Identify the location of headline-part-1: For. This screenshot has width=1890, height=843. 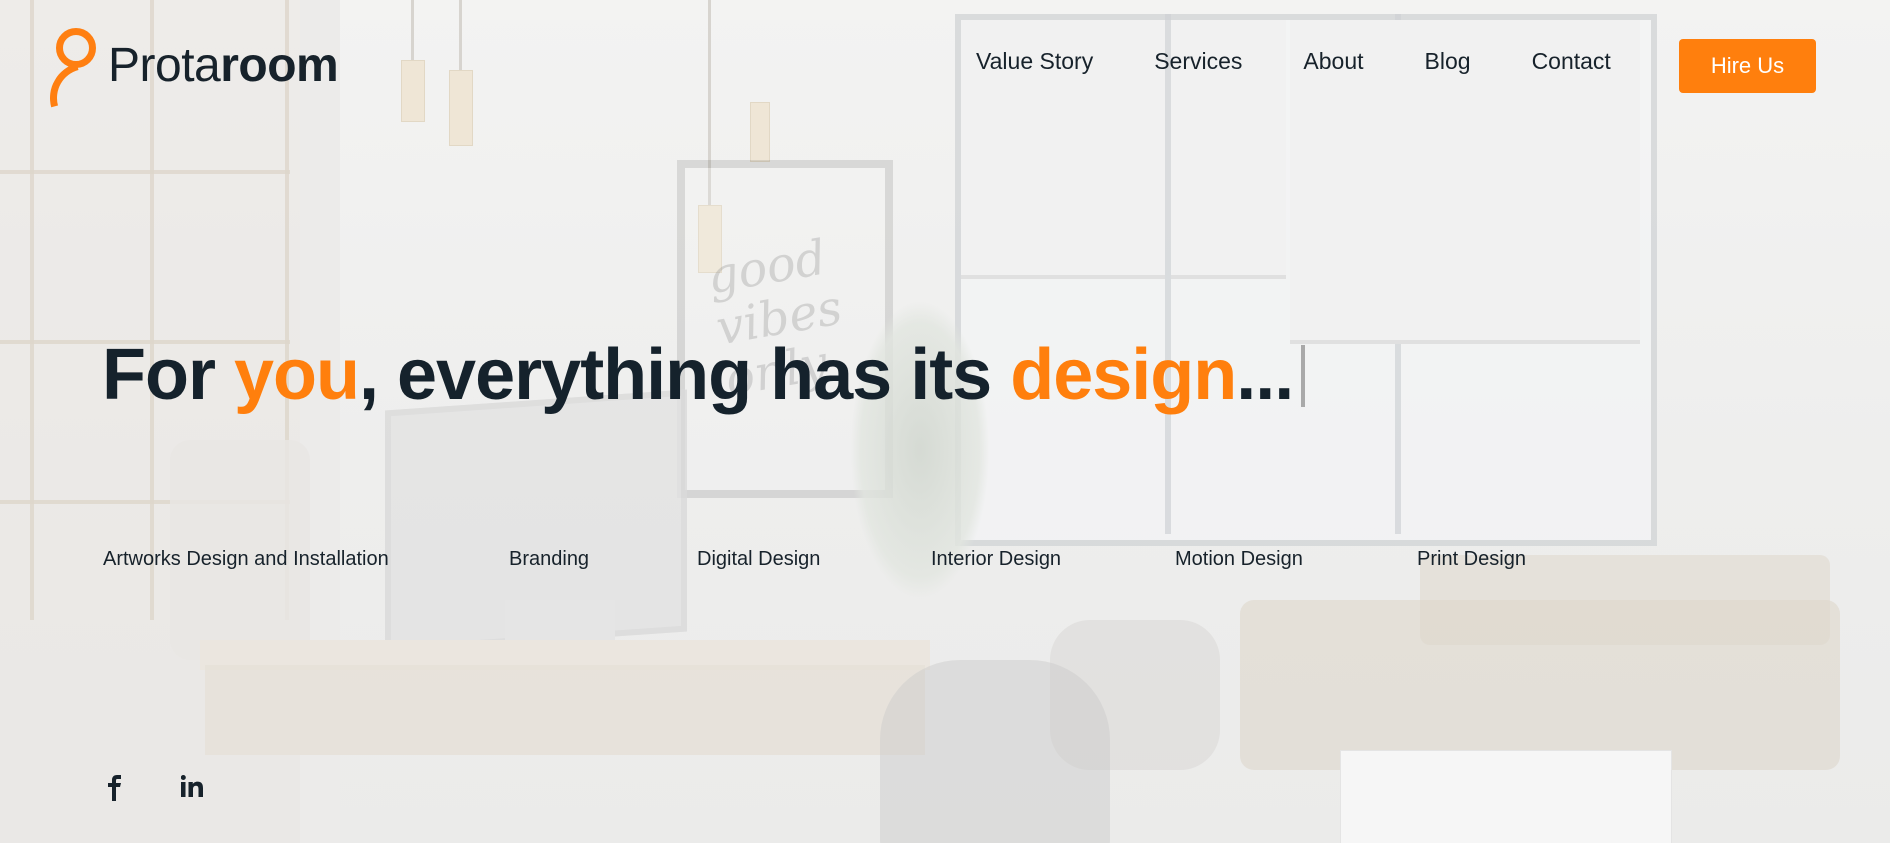
(168, 375).